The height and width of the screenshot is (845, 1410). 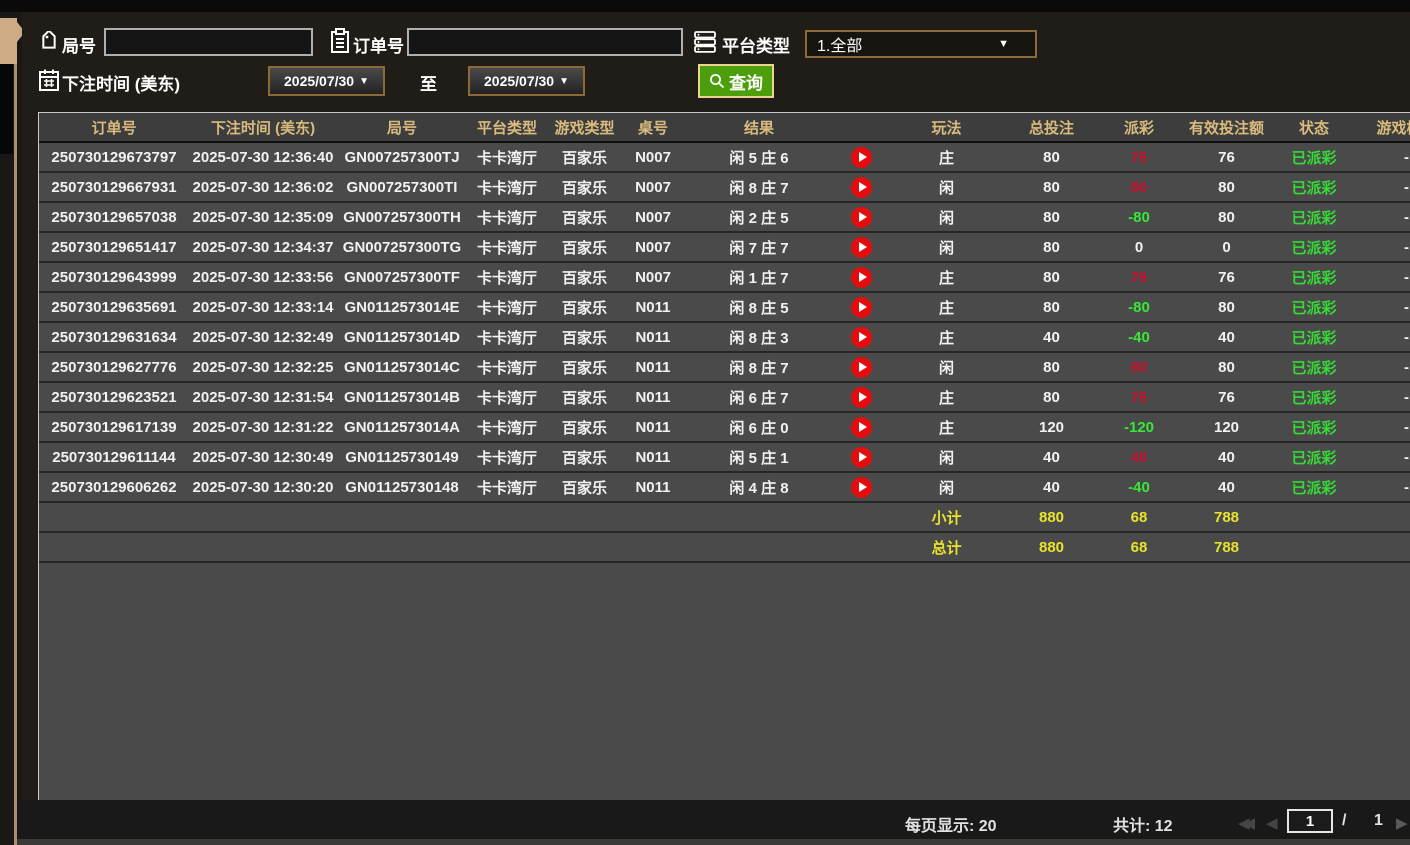 I want to click on date-from-picker: 2025/07/30 ▼, so click(x=326, y=81).